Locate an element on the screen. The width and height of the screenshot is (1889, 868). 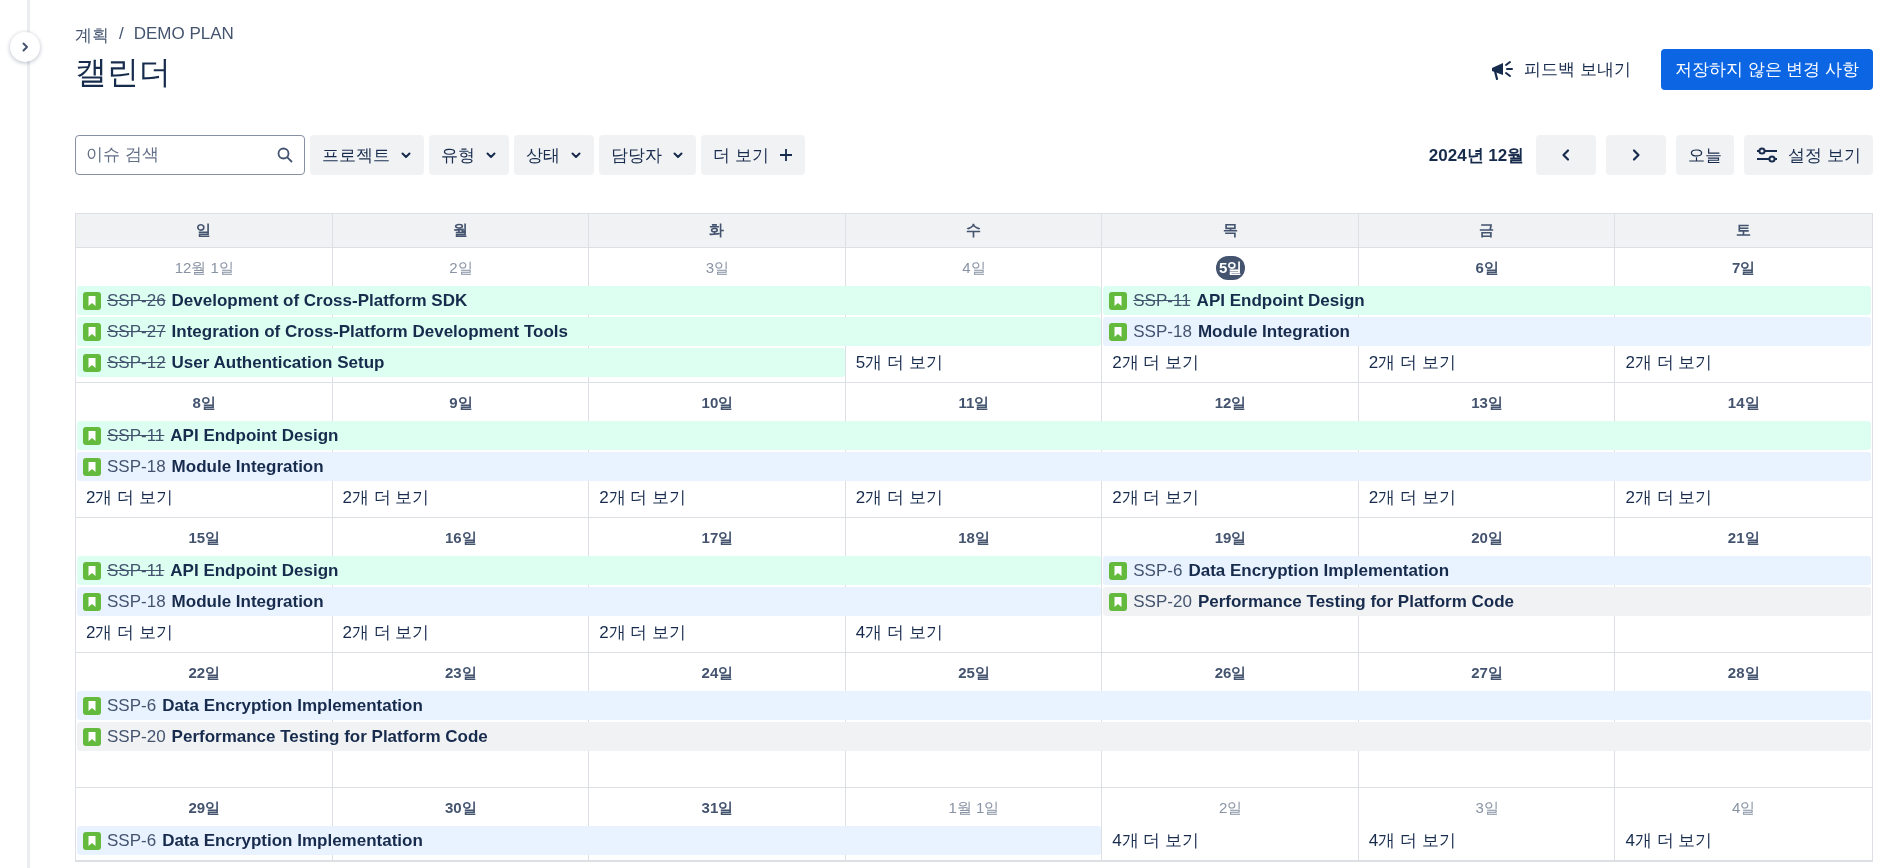
expand-sidebar-button is located at coordinates (25, 47).